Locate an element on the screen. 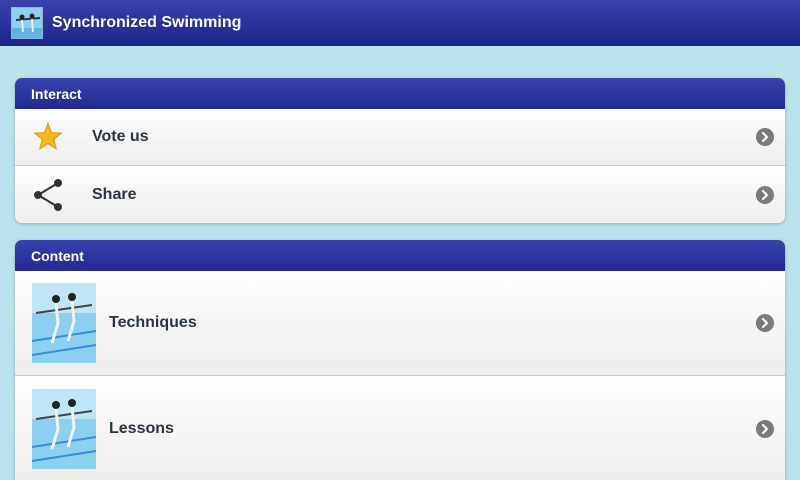 The height and width of the screenshot is (480, 800). share-icon is located at coordinates (48, 194).